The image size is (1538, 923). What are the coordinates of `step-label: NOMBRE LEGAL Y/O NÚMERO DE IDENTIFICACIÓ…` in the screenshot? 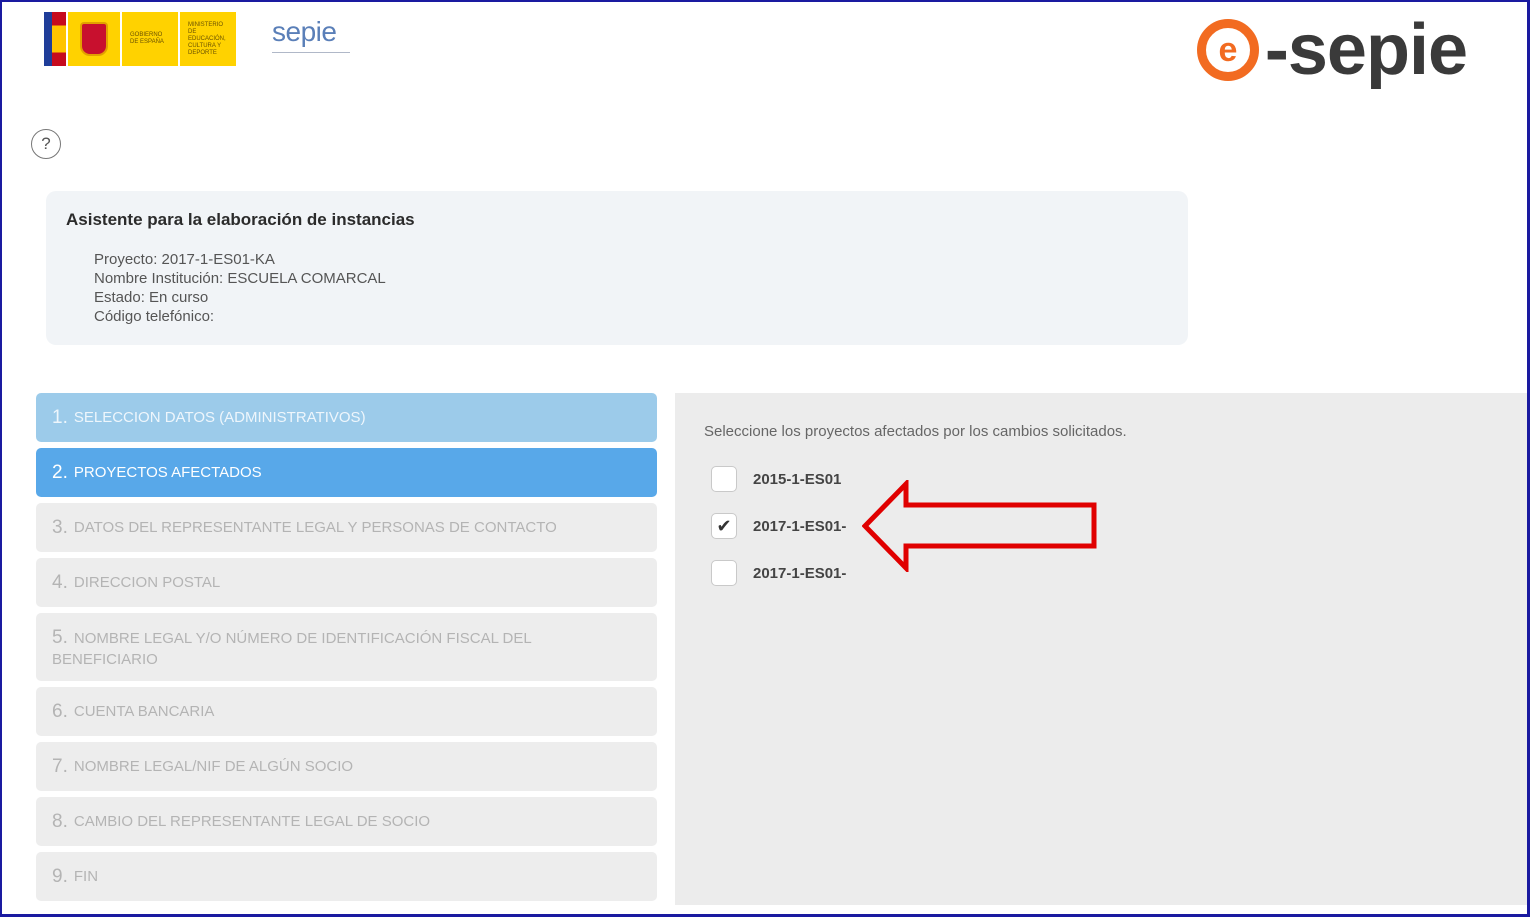 It's located at (292, 649).